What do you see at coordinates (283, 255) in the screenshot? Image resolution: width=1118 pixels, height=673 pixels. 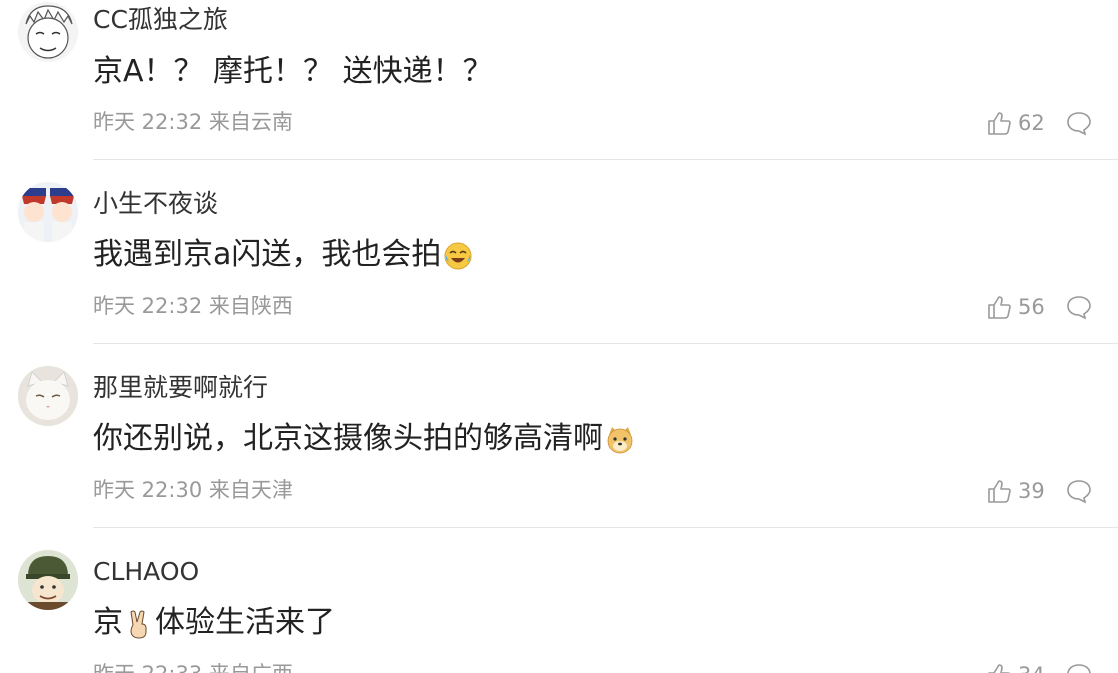 I see `comment-text: 我遇到京a闪送，我也会拍` at bounding box center [283, 255].